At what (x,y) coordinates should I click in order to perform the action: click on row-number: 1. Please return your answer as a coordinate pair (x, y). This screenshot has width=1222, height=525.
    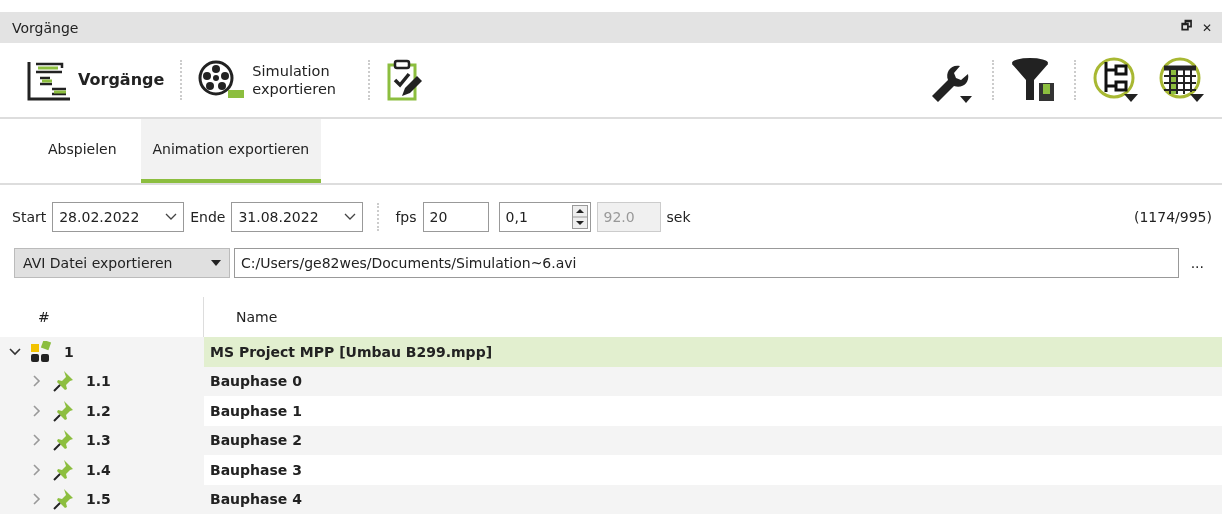
    Looking at the image, I should click on (69, 351).